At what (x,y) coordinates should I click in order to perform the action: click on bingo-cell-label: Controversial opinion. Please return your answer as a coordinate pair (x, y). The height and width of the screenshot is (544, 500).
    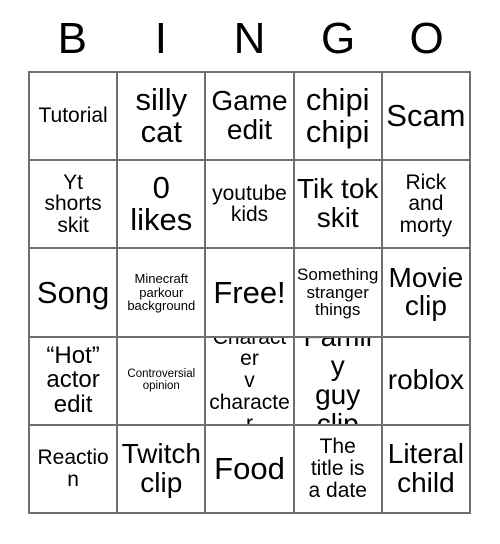
    Looking at the image, I should click on (161, 379).